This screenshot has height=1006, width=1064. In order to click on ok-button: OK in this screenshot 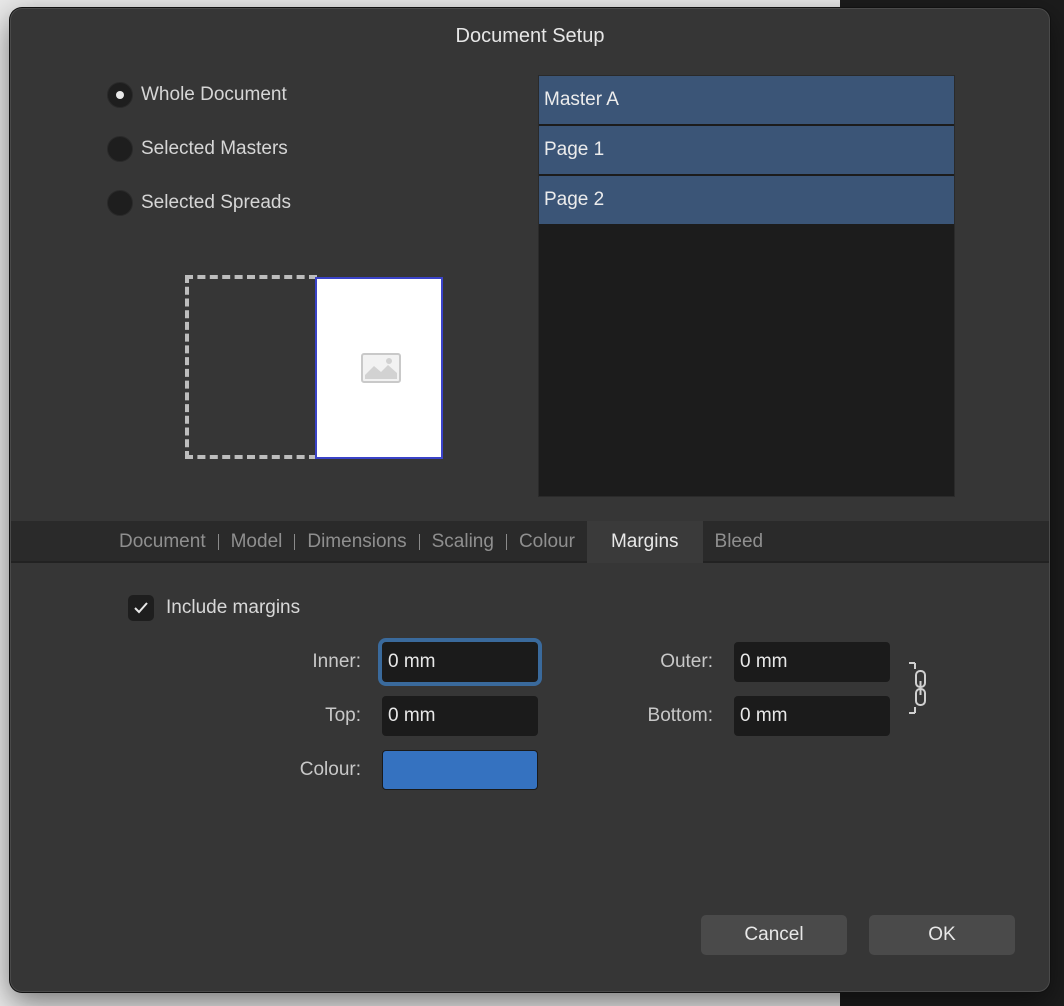, I will do `click(942, 935)`.